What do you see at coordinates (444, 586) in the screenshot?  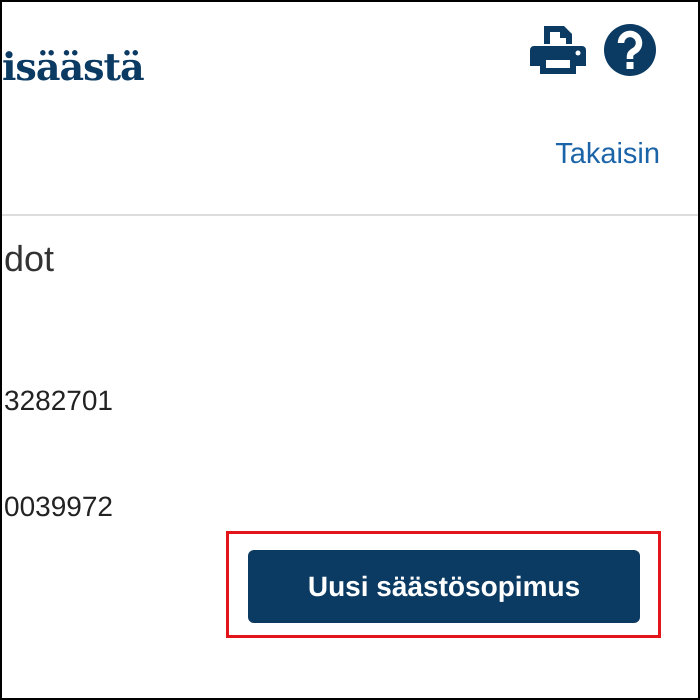 I see `new-savings-agreement-button: Uusi säästösopimus` at bounding box center [444, 586].